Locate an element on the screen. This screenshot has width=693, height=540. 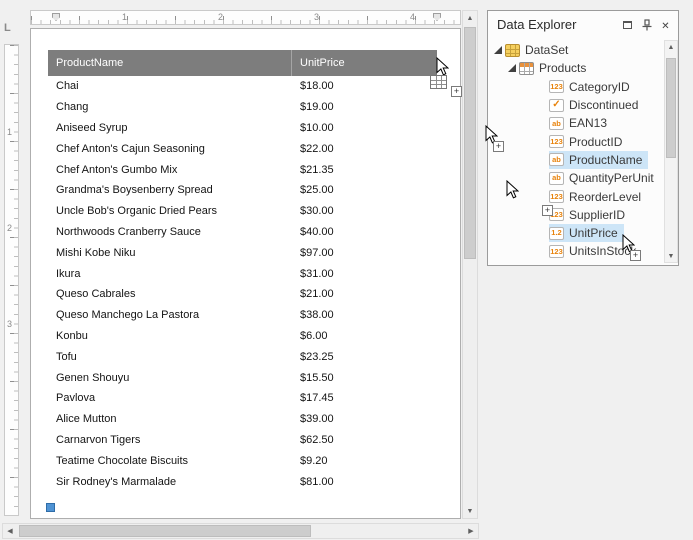
panel-vertical-scrollbar is located at coordinates (671, 151).